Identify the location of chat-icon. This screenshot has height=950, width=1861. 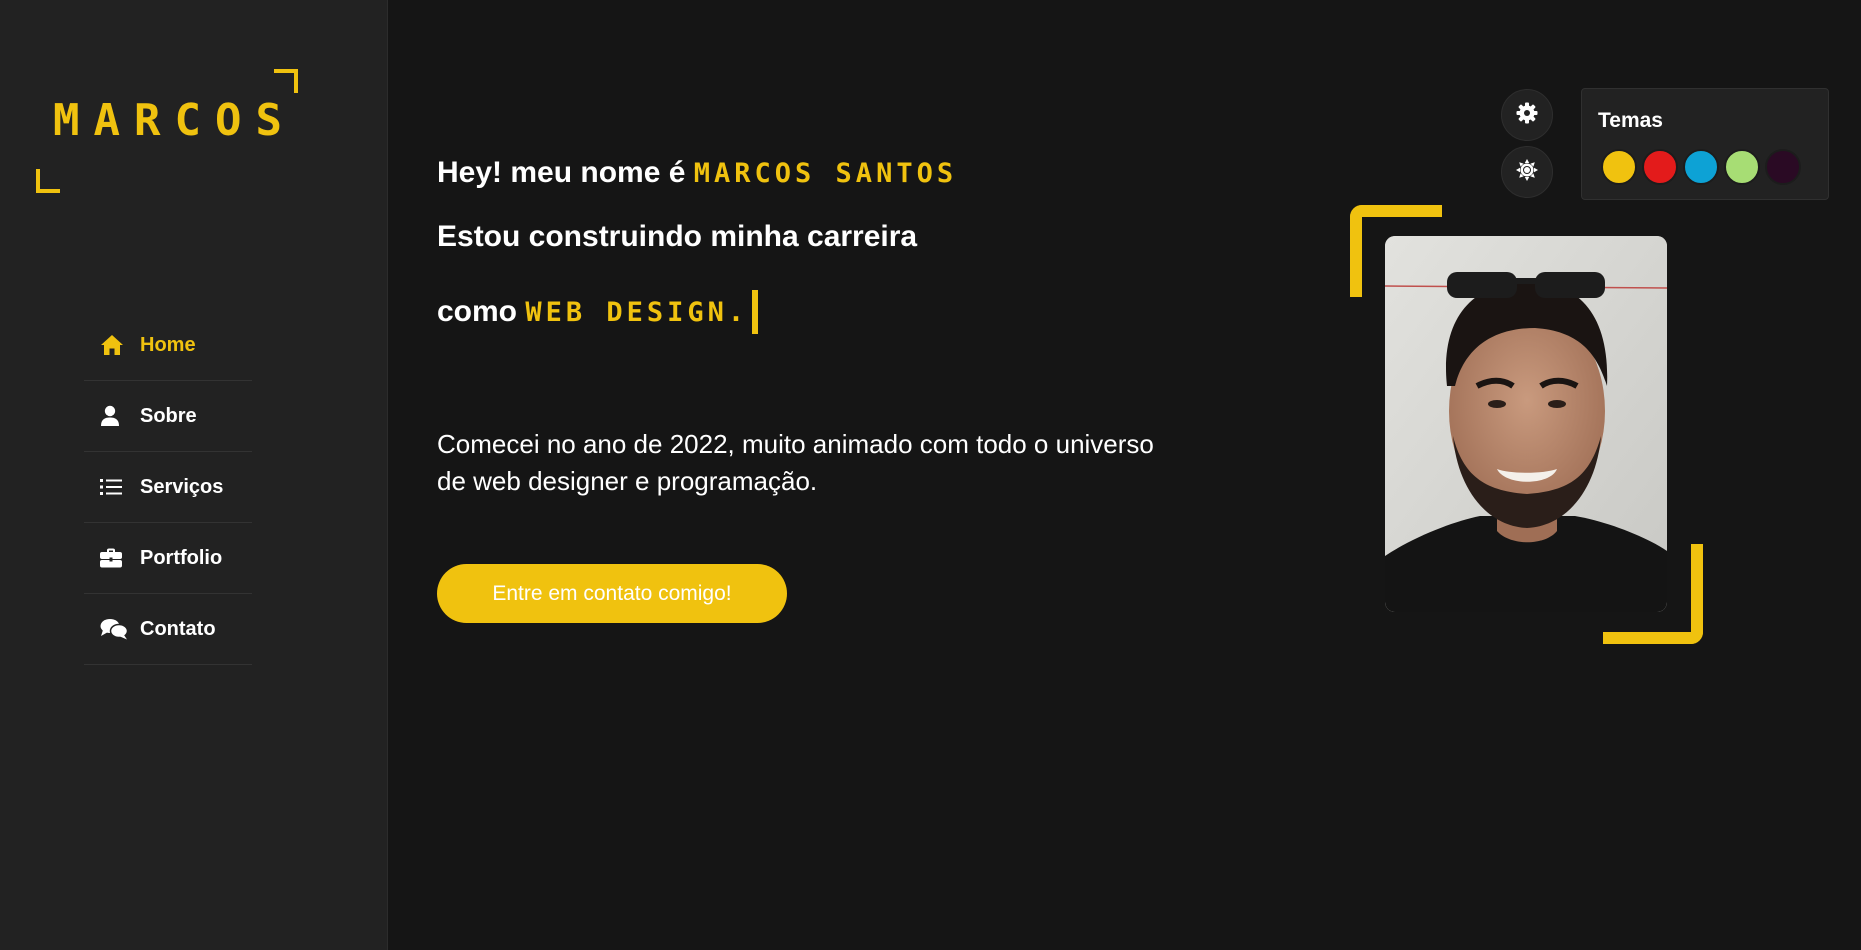
(114, 629).